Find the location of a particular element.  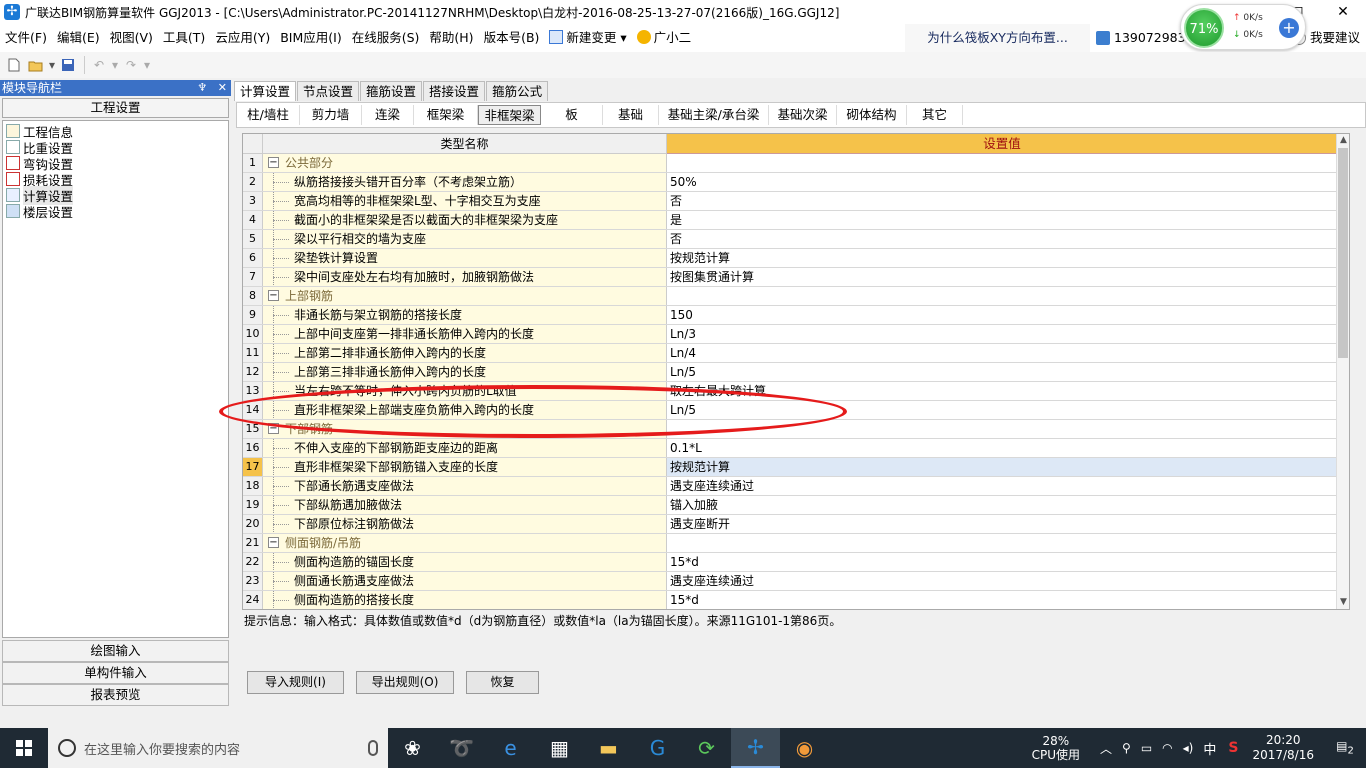

table-row: 22 侧面构造筋的锚固长度 15*d is located at coordinates (790, 562).